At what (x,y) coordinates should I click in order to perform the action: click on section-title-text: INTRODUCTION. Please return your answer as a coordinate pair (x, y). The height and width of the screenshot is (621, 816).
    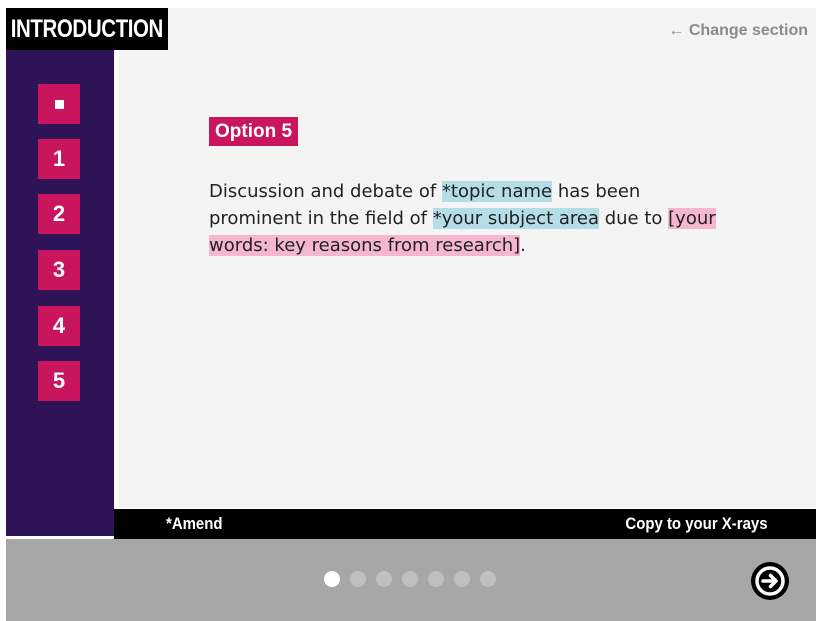
    Looking at the image, I should click on (87, 28).